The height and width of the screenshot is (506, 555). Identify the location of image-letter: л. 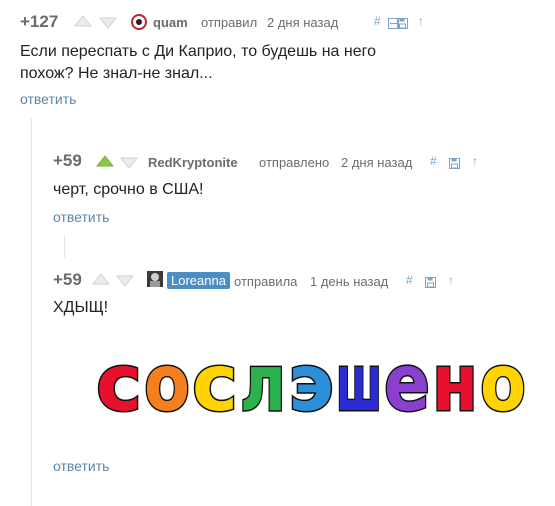
(263, 384).